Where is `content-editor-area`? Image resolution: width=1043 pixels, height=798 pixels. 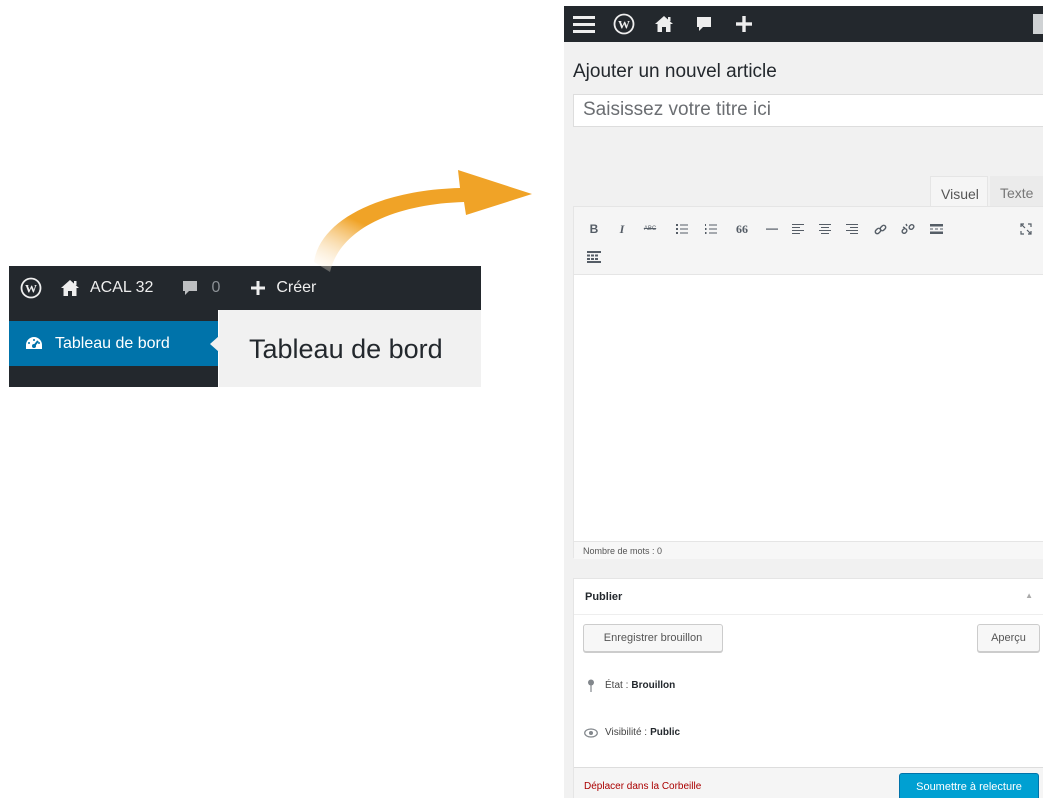
content-editor-area is located at coordinates (808, 408).